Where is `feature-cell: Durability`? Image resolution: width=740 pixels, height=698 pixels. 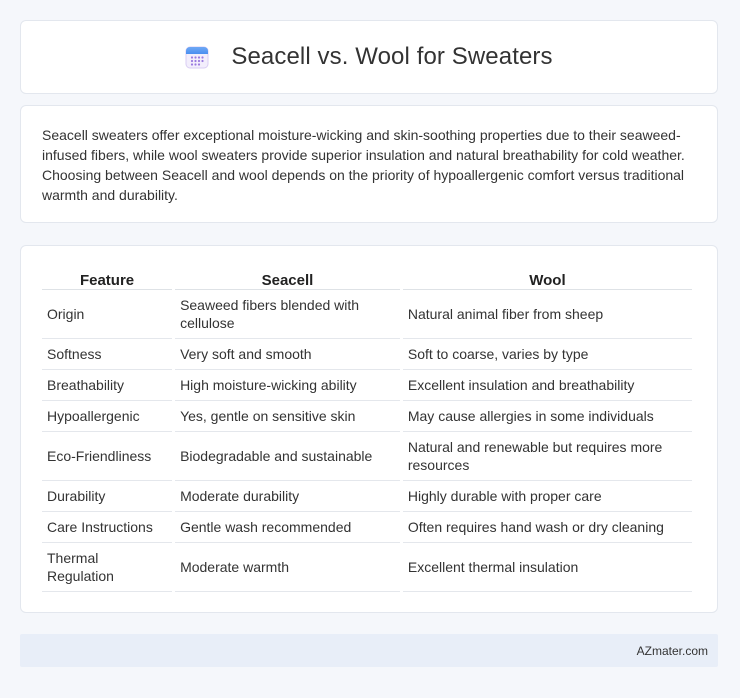 feature-cell: Durability is located at coordinates (107, 496).